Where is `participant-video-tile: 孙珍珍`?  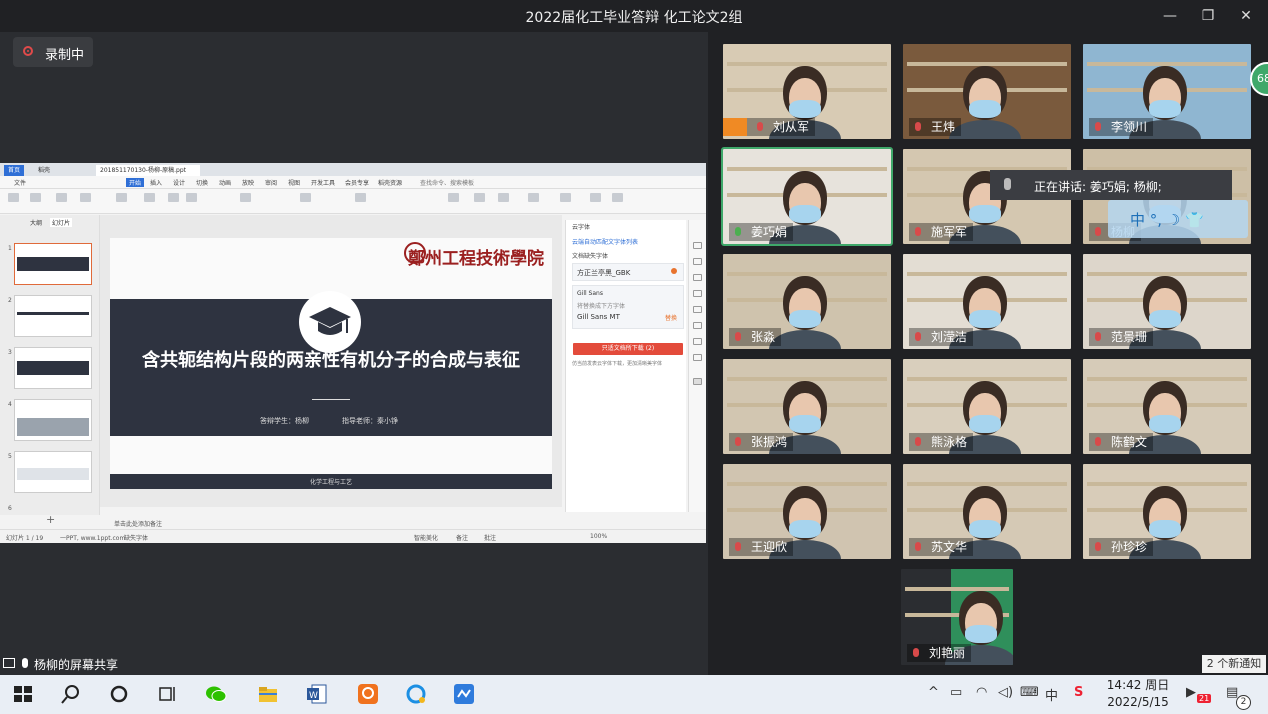 participant-video-tile: 孙珍珍 is located at coordinates (1167, 511).